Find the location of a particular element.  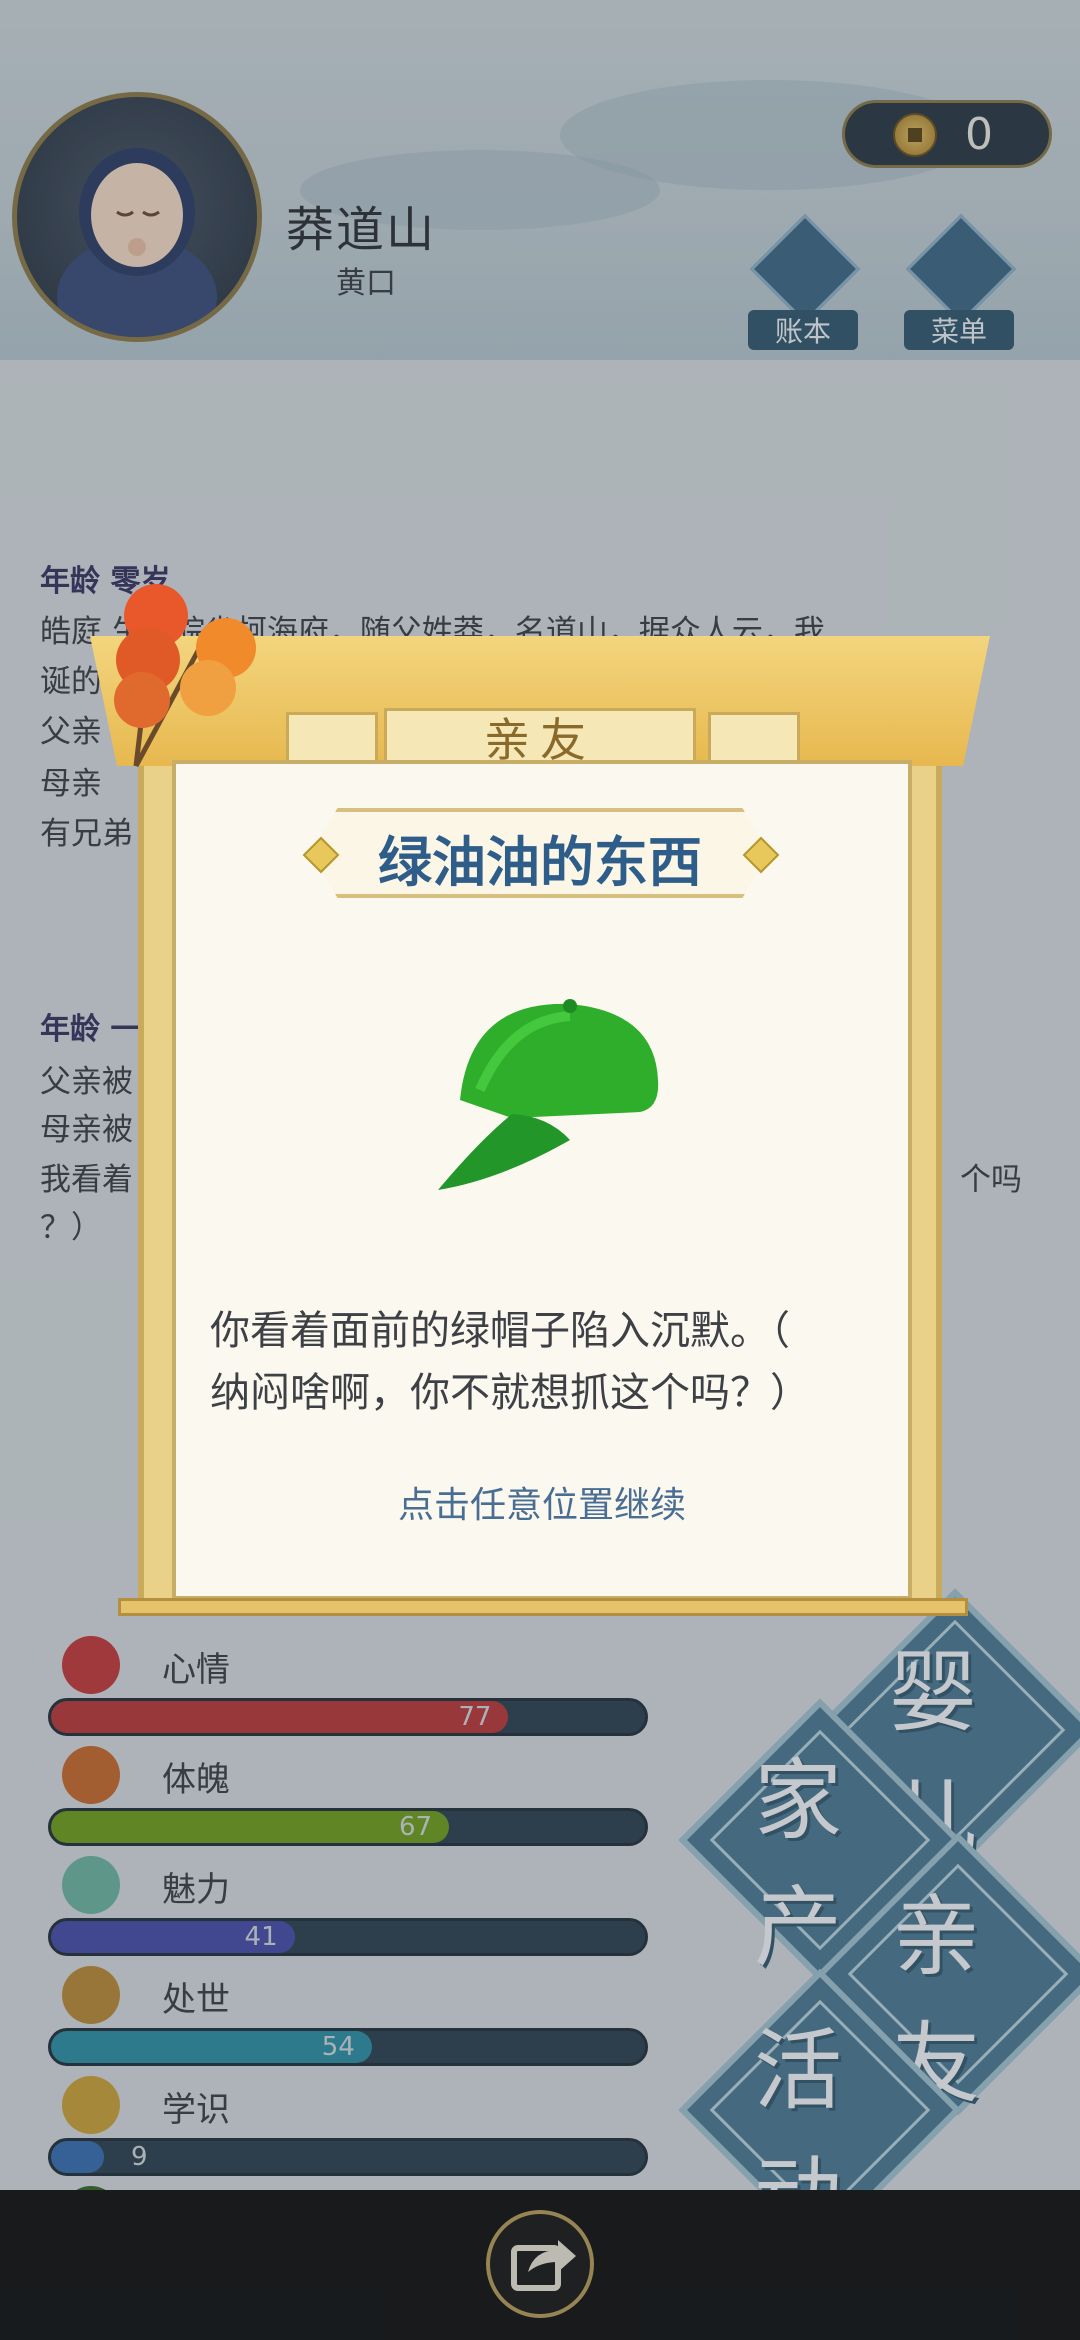

event-message: 你看着面前的绿帽子陷入沉默。（ 纳闷啥啊，你不就想抓这个吗？） is located at coordinates (550, 1362).